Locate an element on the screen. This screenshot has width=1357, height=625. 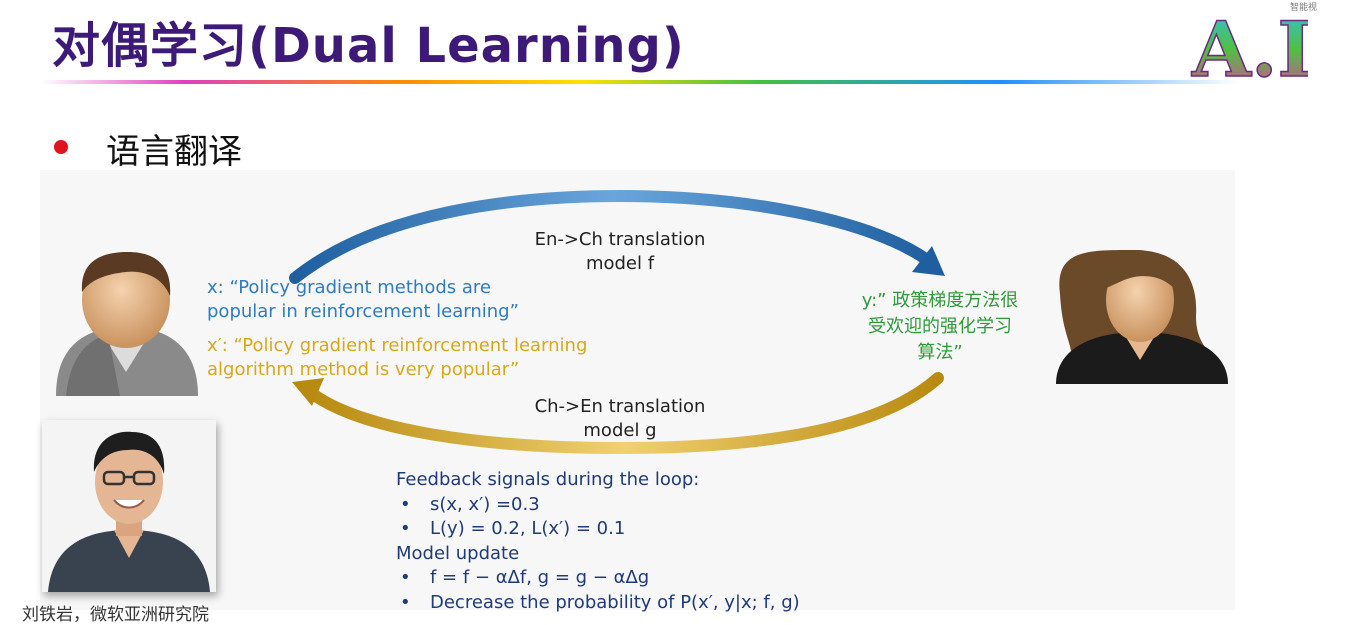
model-f-line1: En->Ch translation is located at coordinates (620, 239).